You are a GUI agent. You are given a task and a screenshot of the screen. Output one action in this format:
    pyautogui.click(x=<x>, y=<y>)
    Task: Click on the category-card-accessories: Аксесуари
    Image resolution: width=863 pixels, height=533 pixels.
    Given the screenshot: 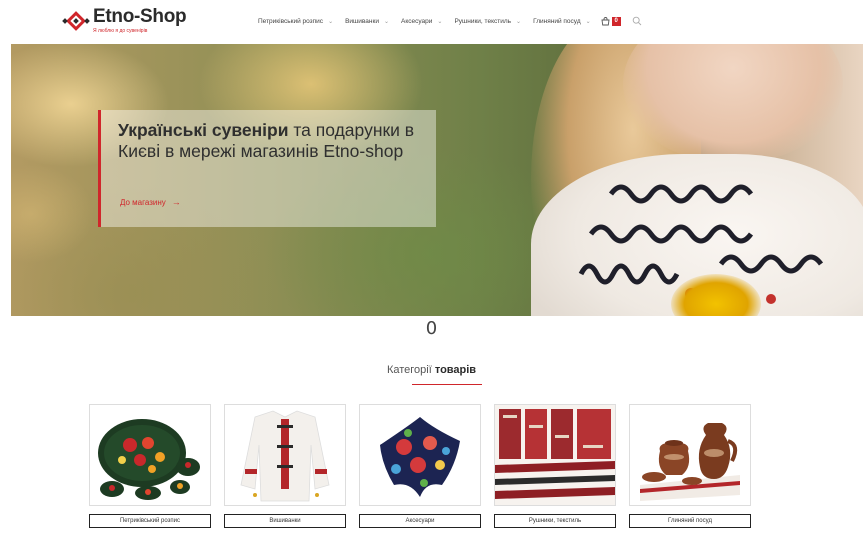 What is the action you would take?
    pyautogui.click(x=420, y=466)
    